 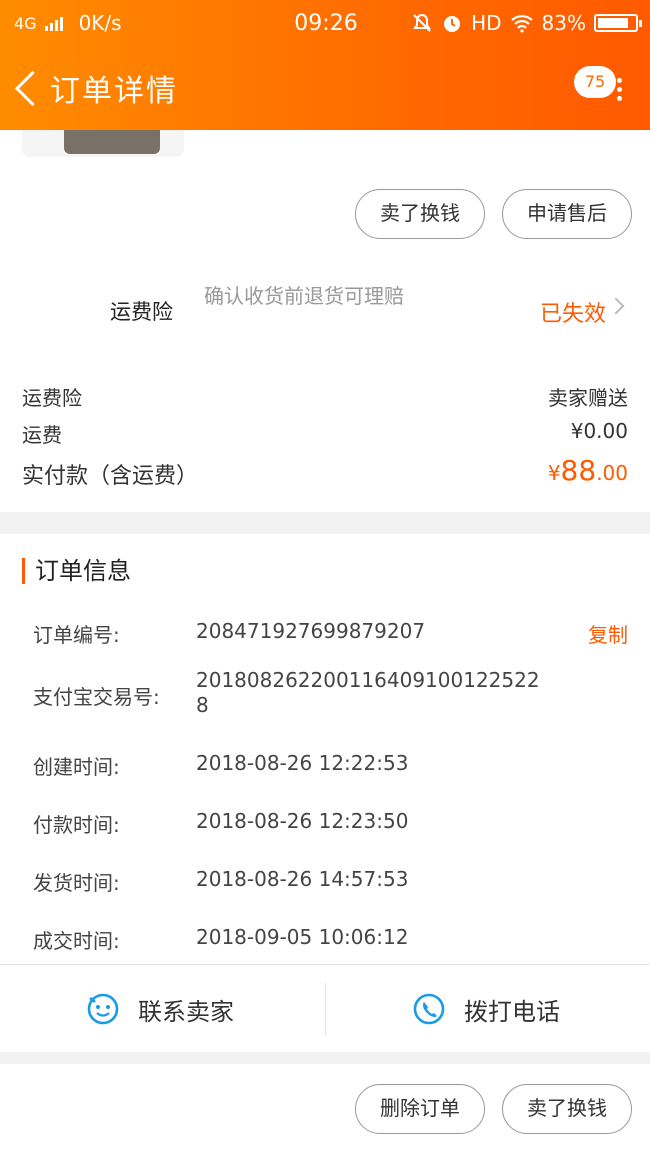 I want to click on sell-button: 卖了换钱, so click(x=420, y=214).